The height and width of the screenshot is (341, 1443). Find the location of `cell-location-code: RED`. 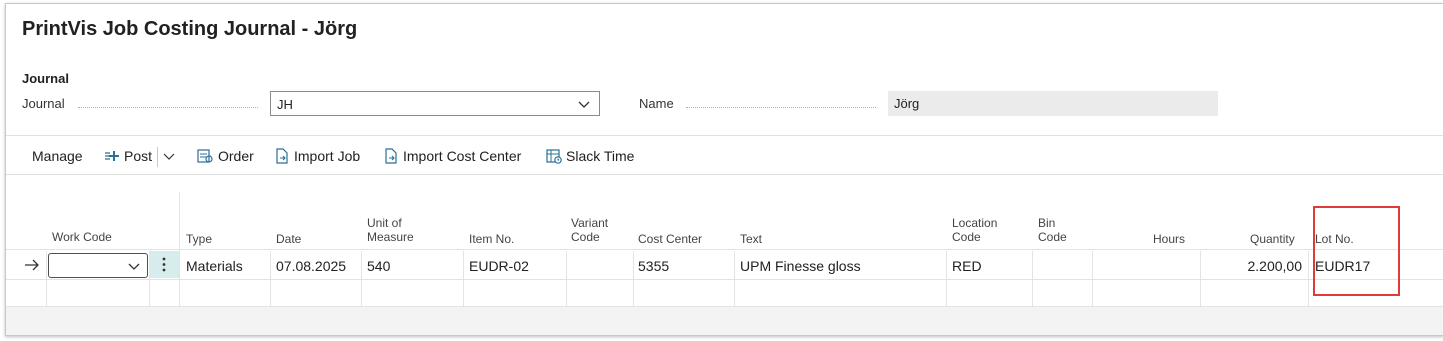

cell-location-code: RED is located at coordinates (967, 266).